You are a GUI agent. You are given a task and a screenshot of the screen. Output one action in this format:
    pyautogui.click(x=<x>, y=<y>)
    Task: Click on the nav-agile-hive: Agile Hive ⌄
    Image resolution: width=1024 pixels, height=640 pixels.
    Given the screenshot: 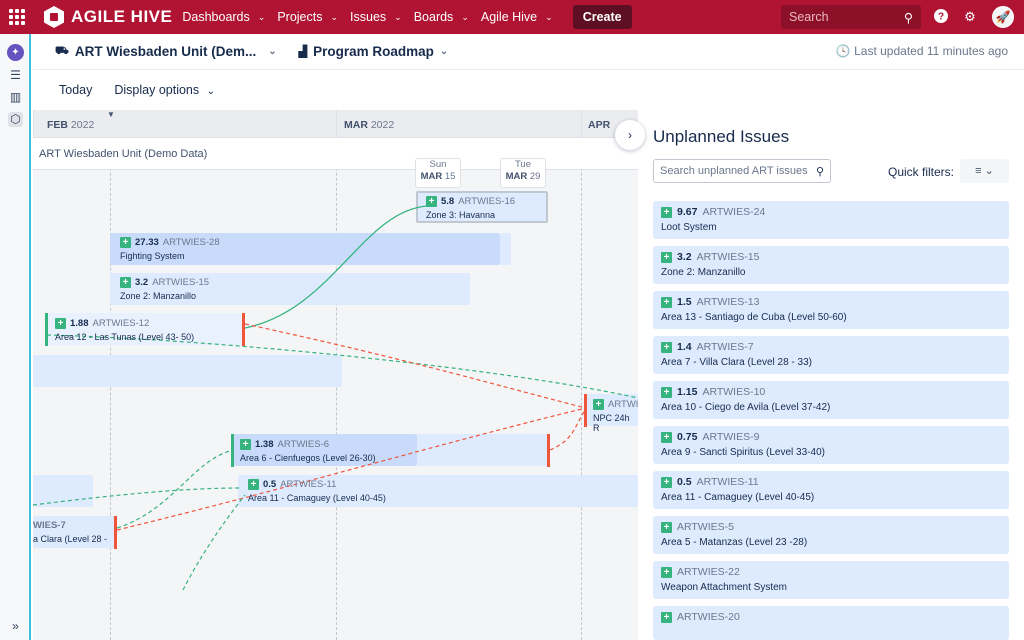 What is the action you would take?
    pyautogui.click(x=517, y=17)
    